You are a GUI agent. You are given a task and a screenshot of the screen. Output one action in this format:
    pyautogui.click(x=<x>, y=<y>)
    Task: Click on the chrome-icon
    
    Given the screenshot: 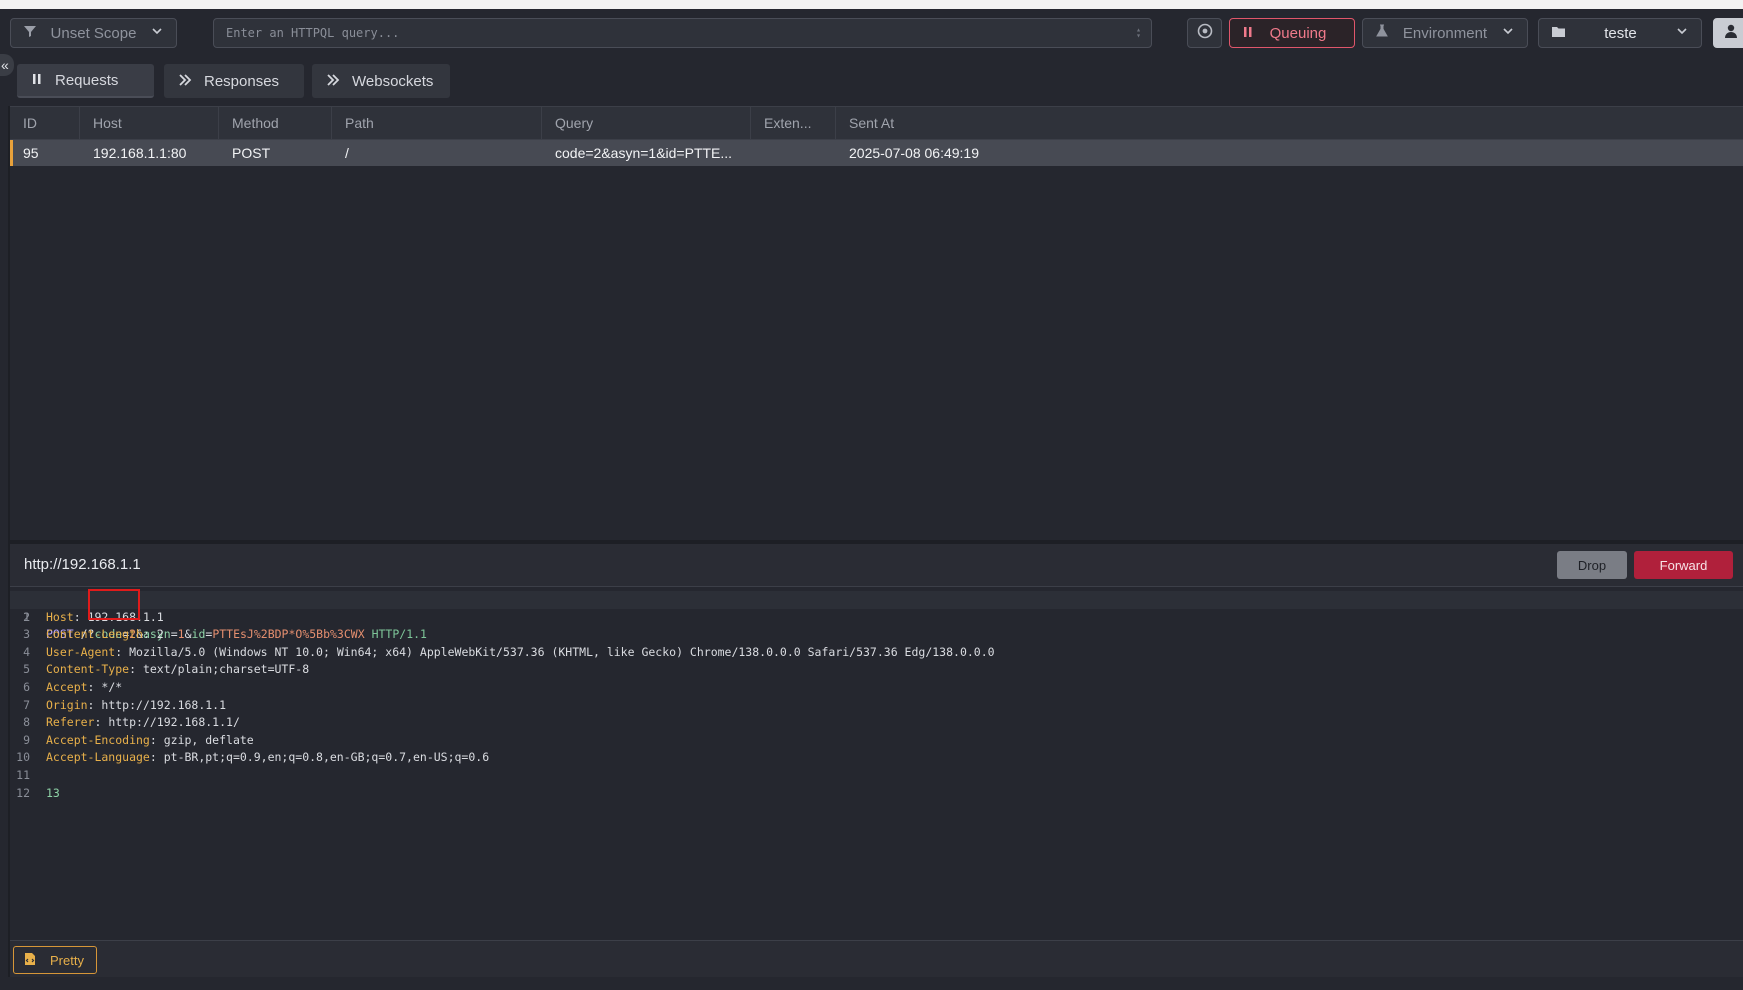 What is the action you would take?
    pyautogui.click(x=1205, y=33)
    